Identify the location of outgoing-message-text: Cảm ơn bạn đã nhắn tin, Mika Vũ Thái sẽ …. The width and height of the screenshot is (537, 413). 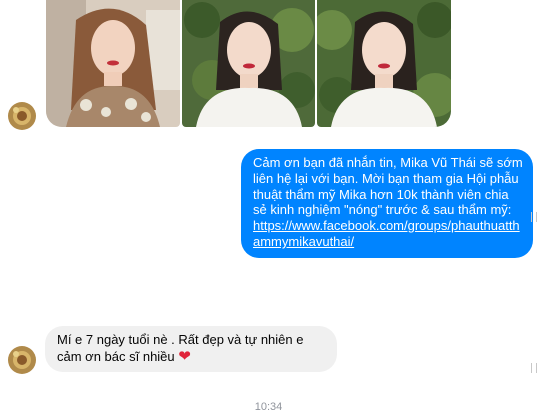
(388, 186).